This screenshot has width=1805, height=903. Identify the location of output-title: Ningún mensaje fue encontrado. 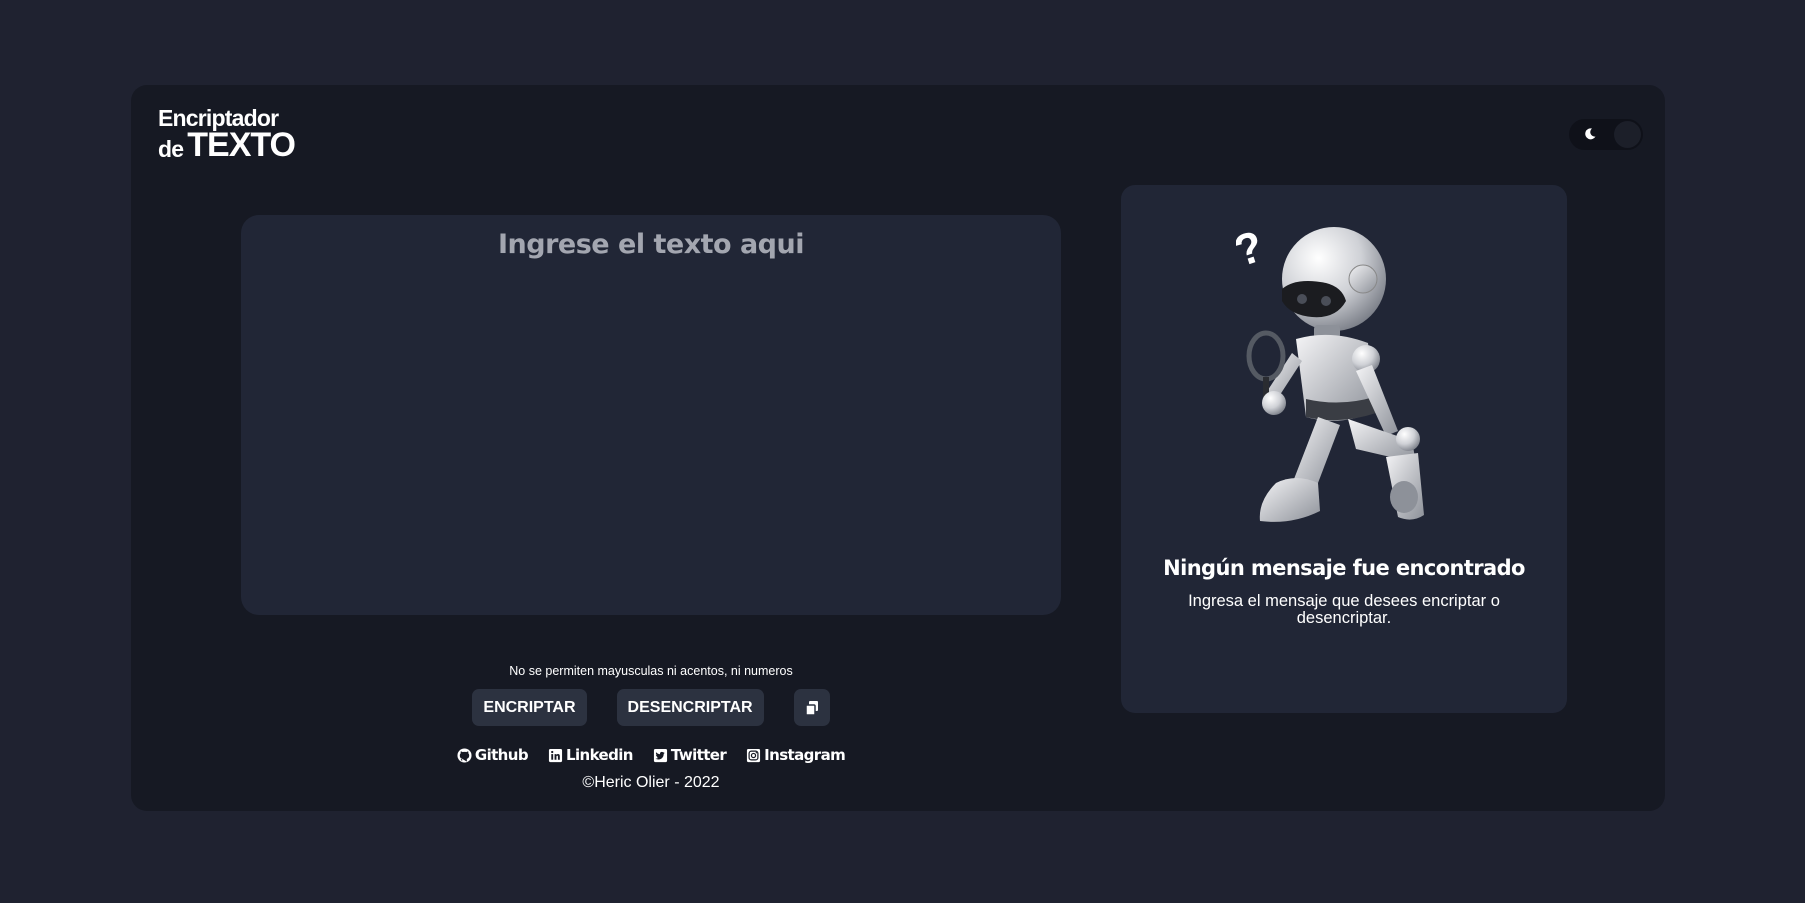
(1344, 568).